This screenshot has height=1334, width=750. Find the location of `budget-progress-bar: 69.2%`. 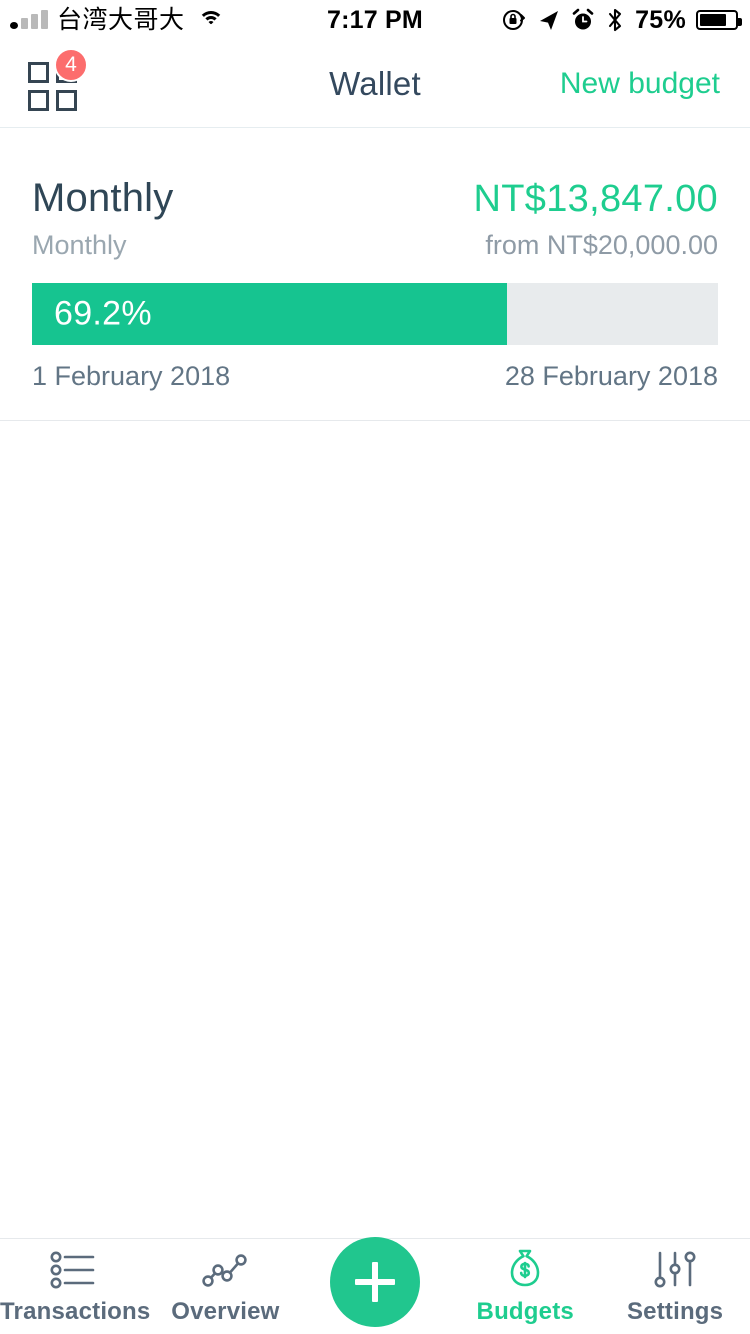

budget-progress-bar: 69.2% is located at coordinates (375, 314).